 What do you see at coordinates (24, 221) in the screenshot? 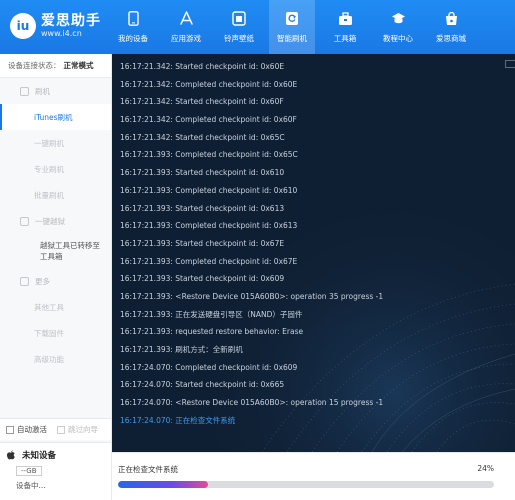
I see `lock-icon` at bounding box center [24, 221].